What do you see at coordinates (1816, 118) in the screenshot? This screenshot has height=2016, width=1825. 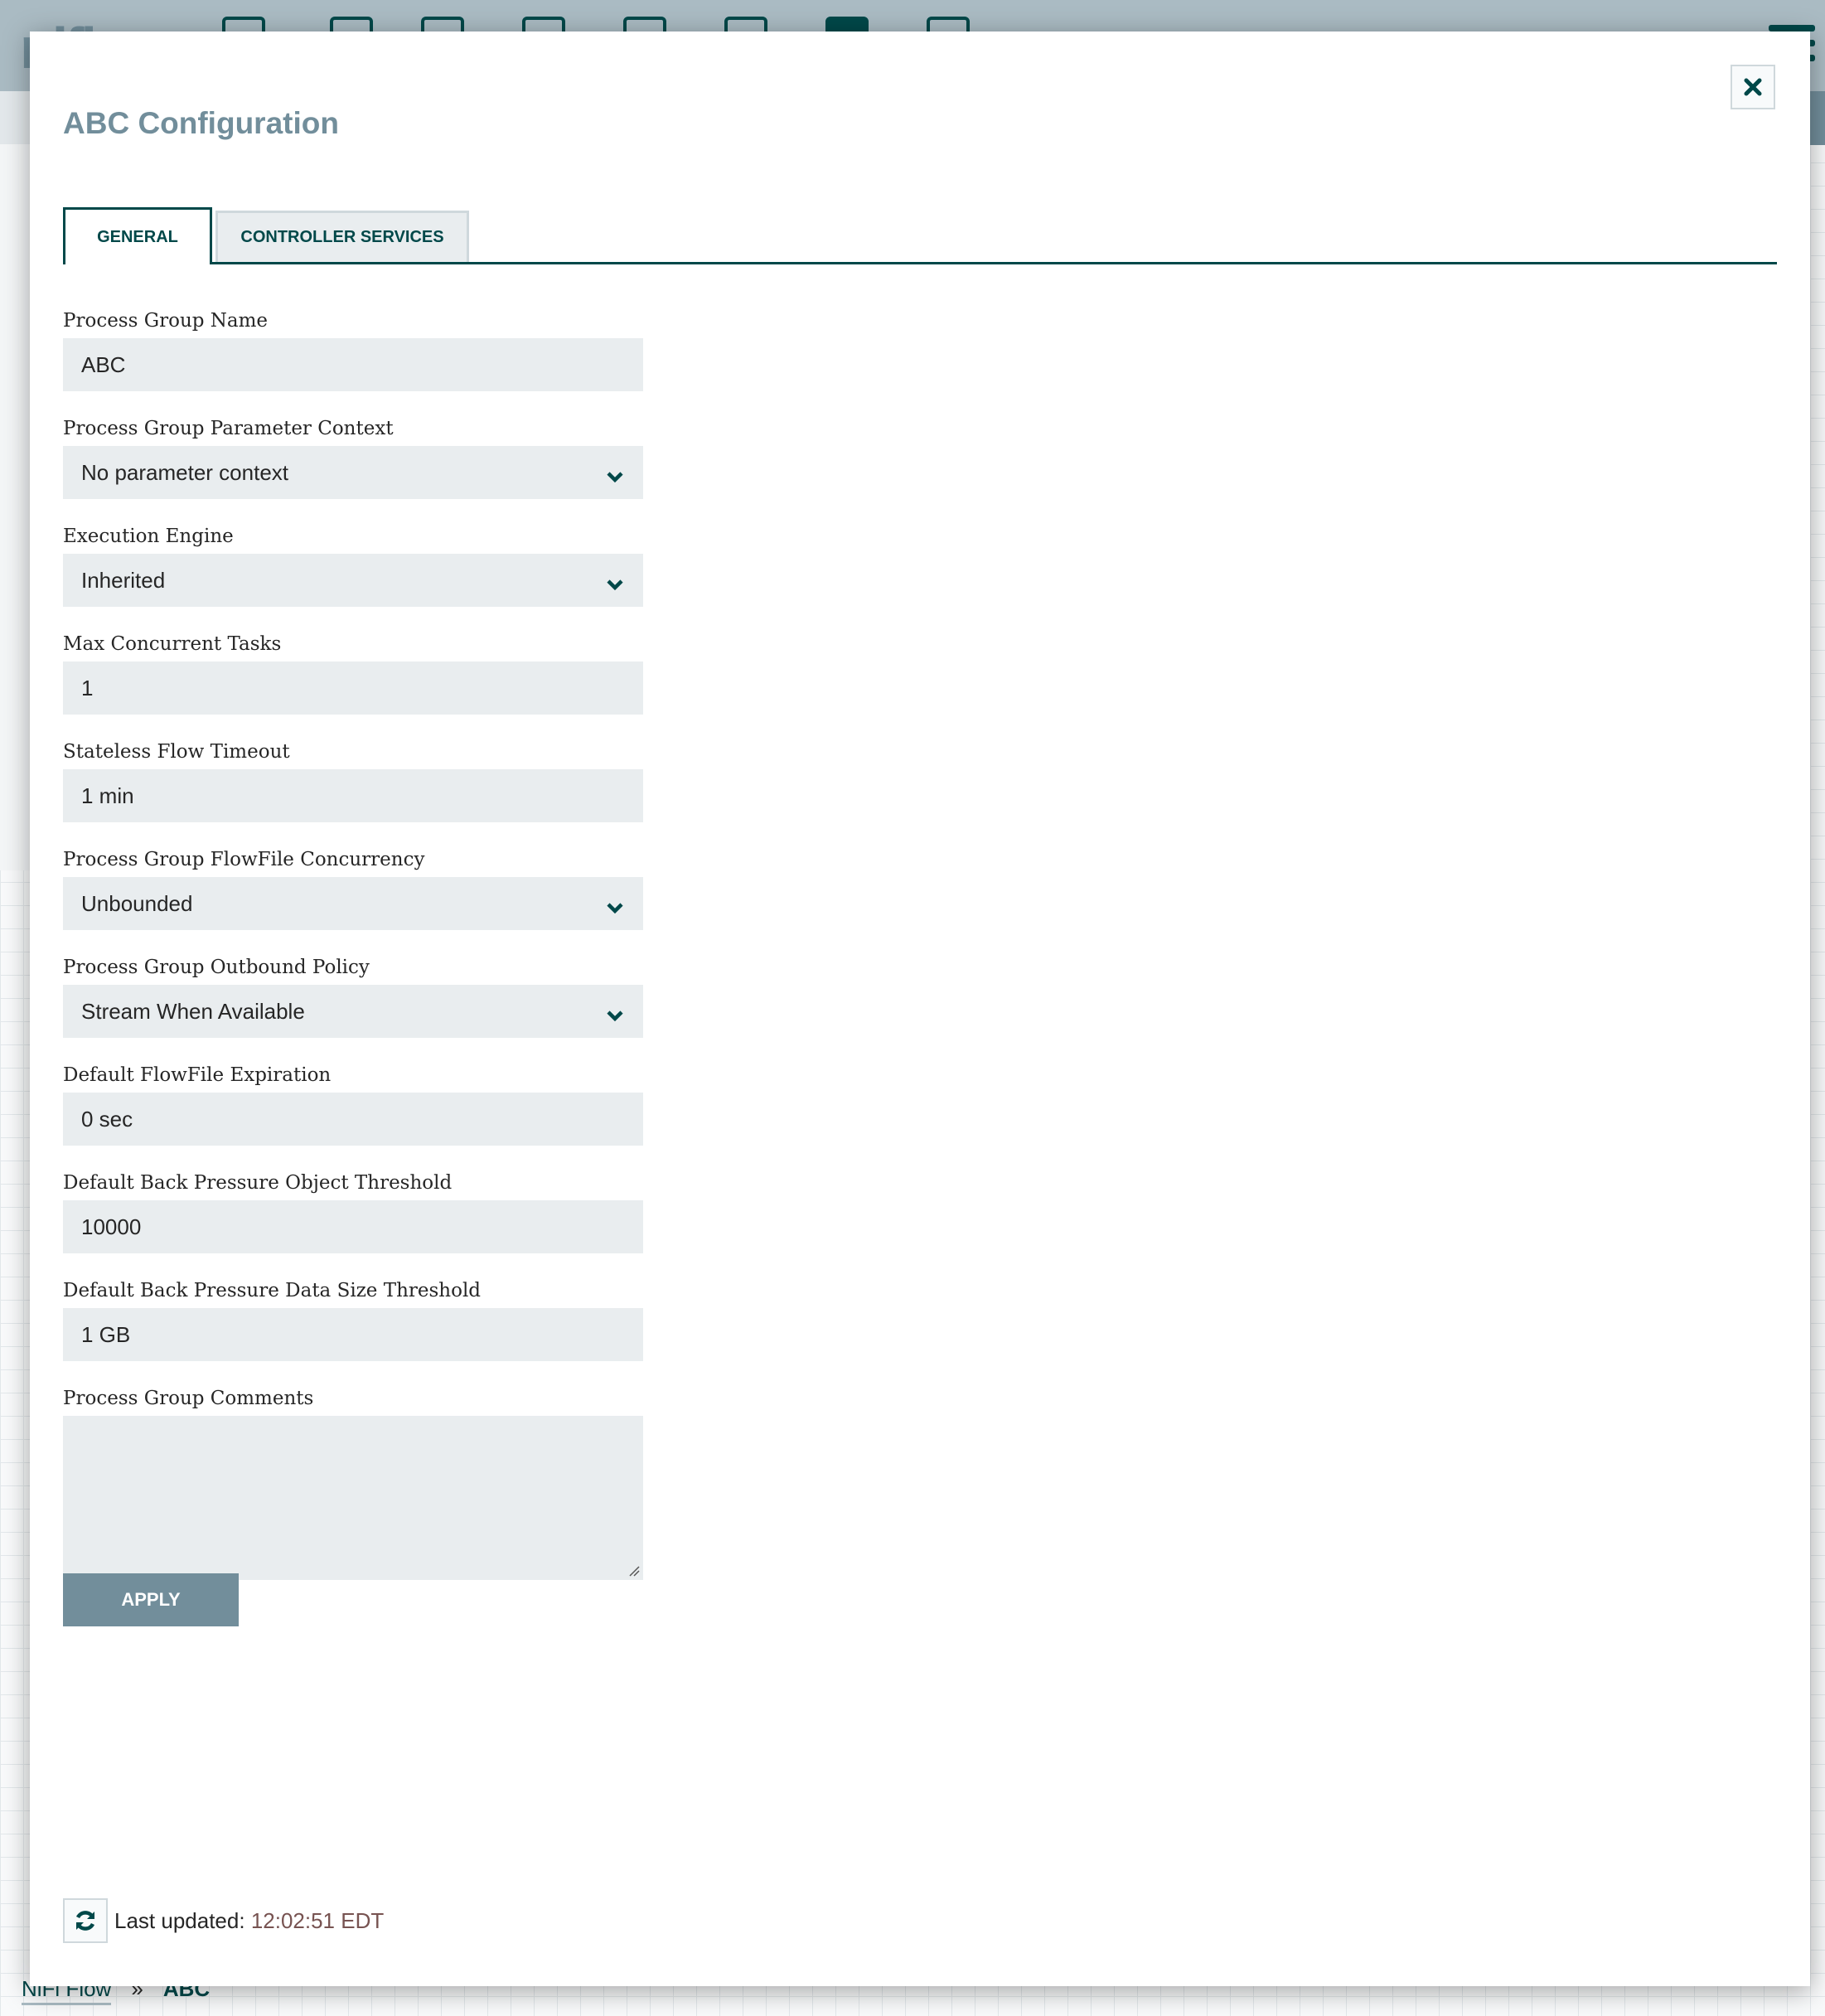 I see `search-bar-strip` at bounding box center [1816, 118].